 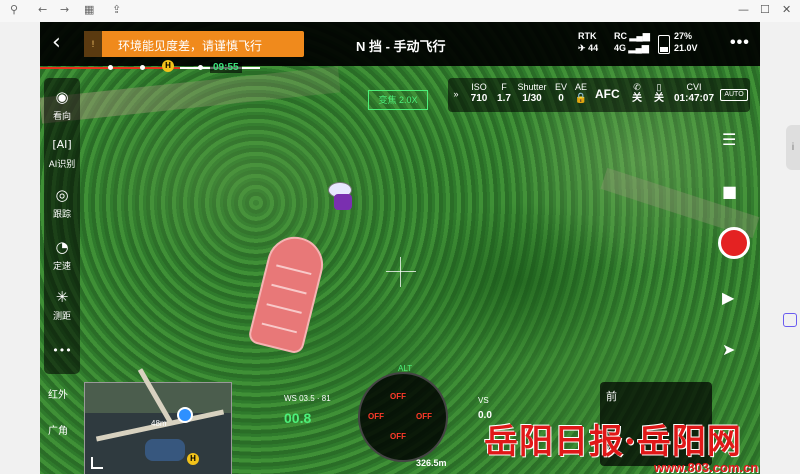 I want to click on tool-view: ◉ 看向, so click(x=62, y=105).